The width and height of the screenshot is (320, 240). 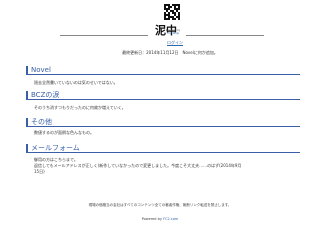 I want to click on powered-by-link: FC2 Ninja, so click(x=173, y=33).